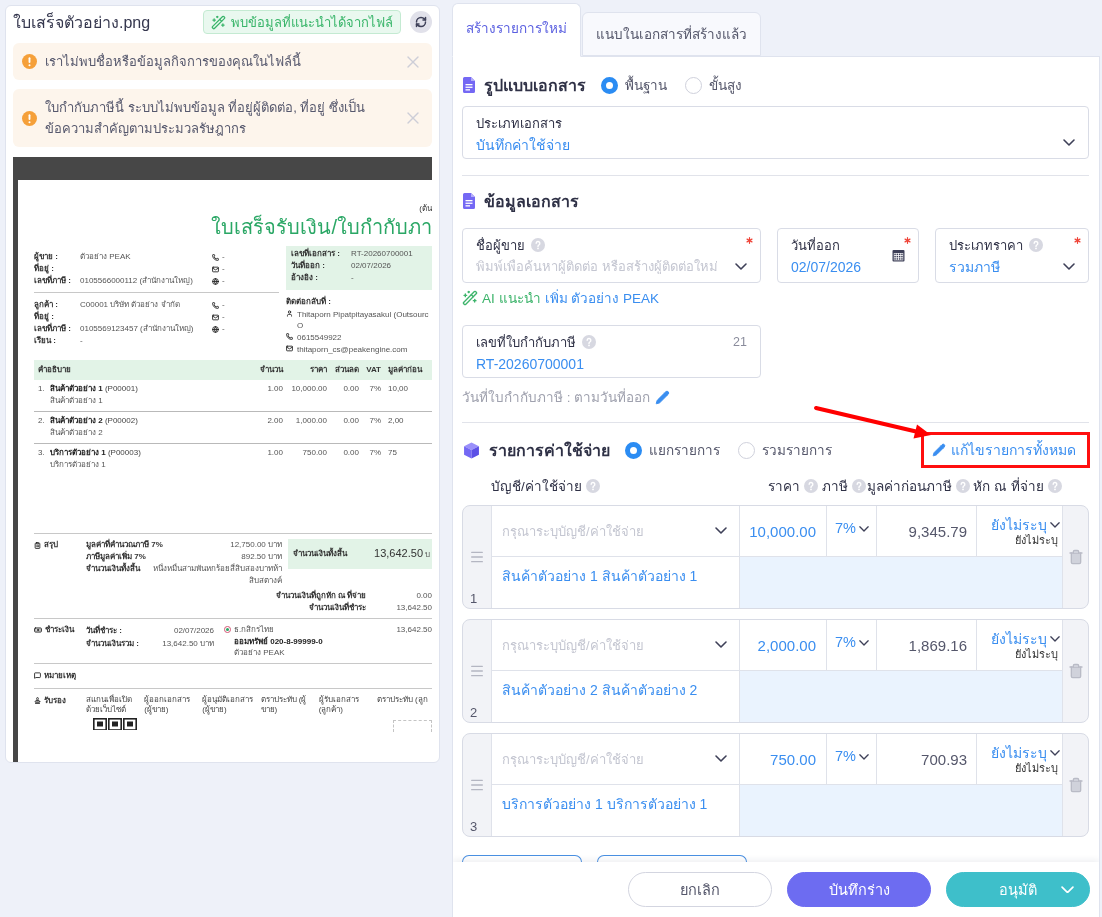 The width and height of the screenshot is (1102, 917). Describe the element at coordinates (29, 61) in the screenshot. I see `alert-icon` at that location.